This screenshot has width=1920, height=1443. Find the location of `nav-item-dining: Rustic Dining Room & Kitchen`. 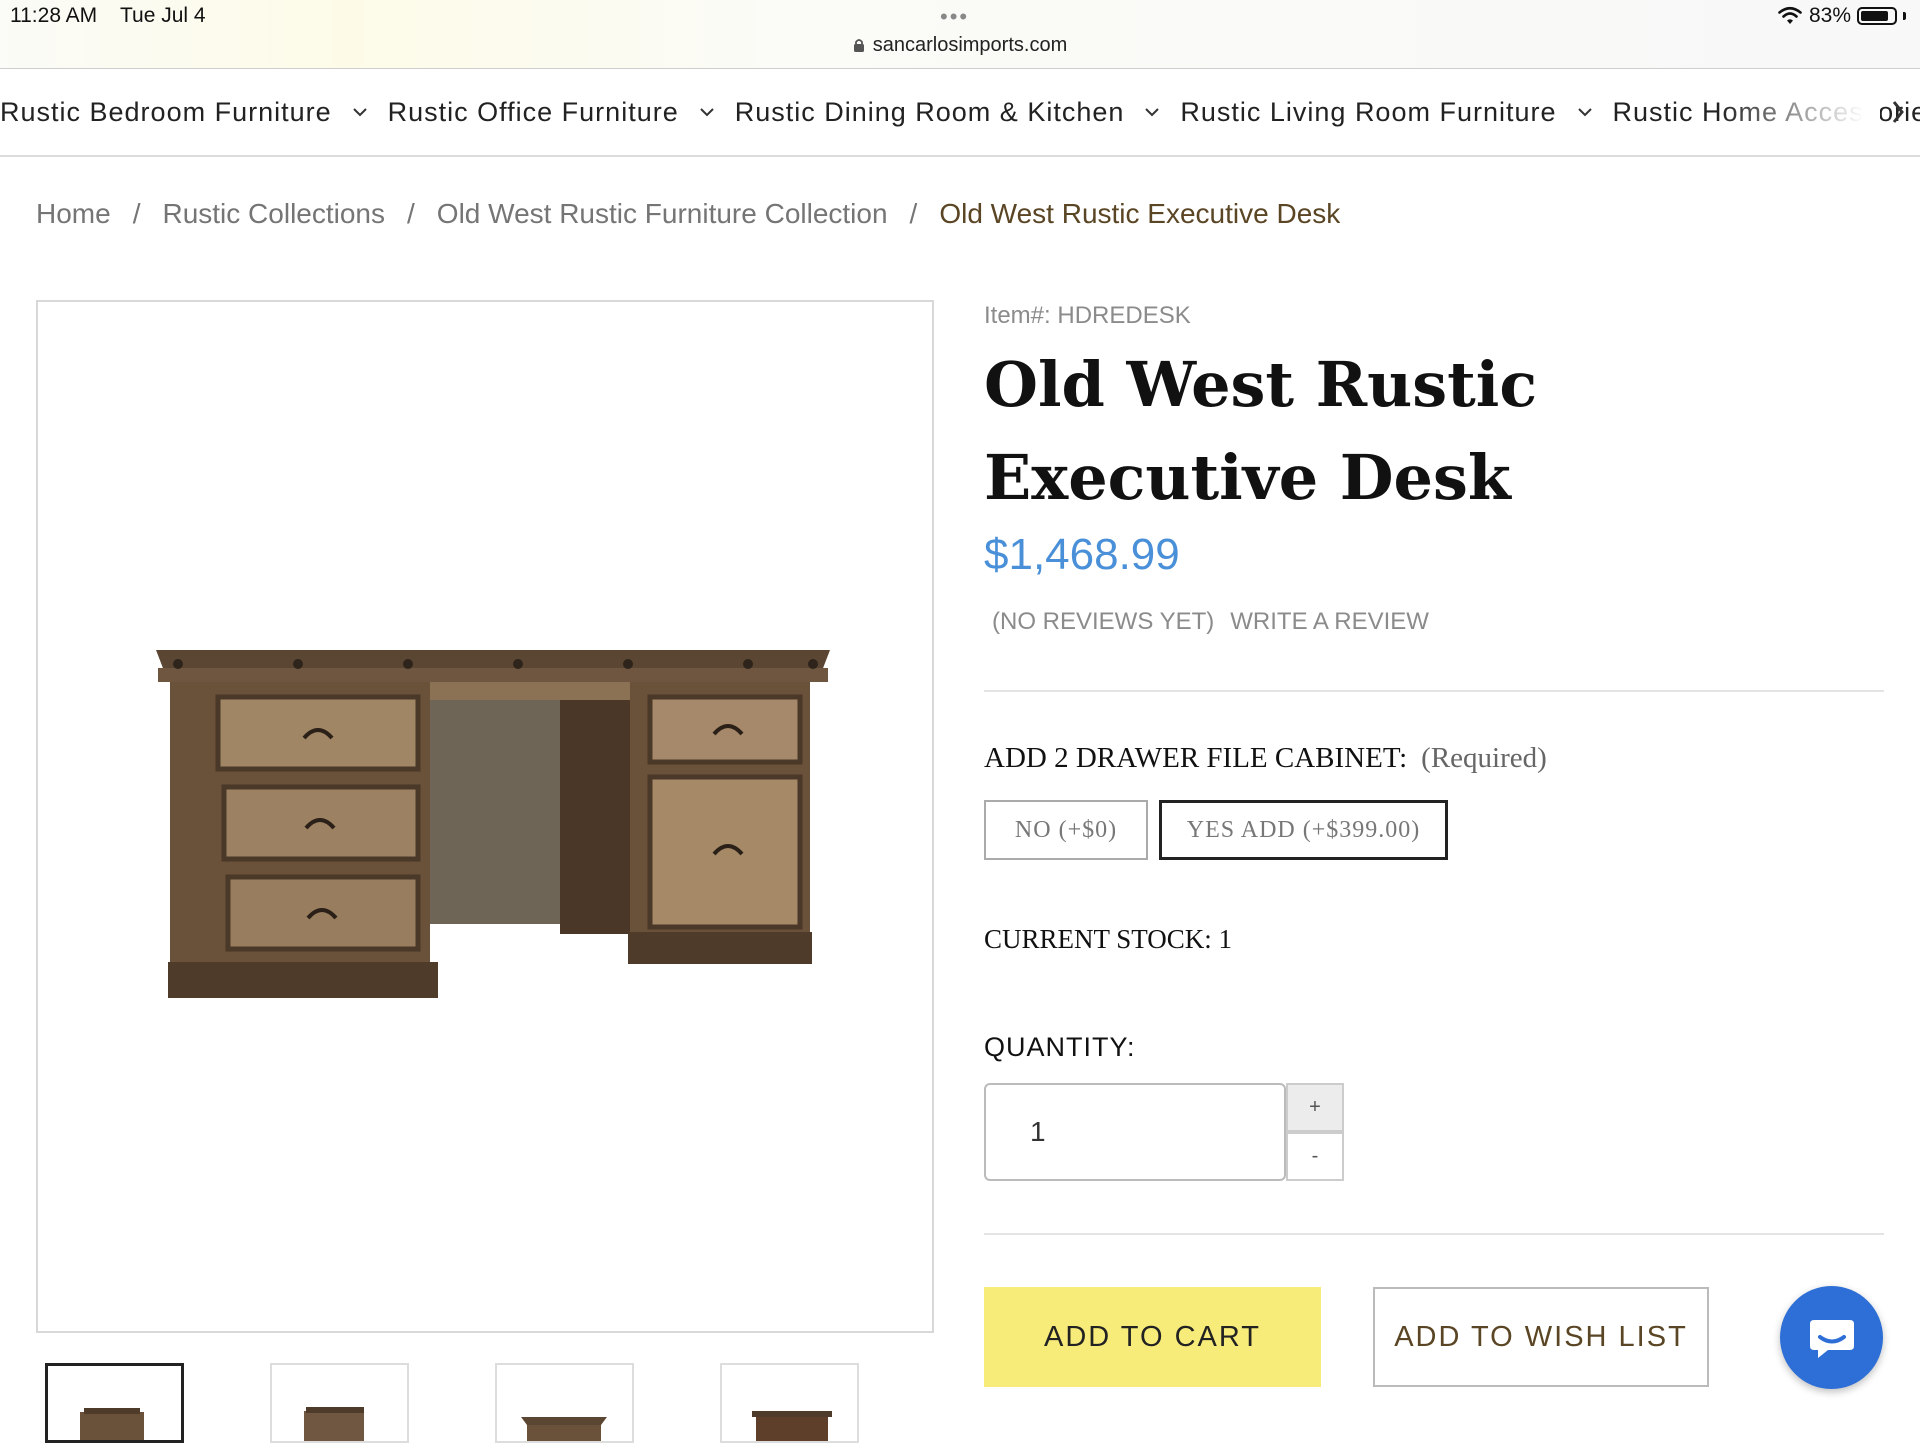

nav-item-dining: Rustic Dining Room & Kitchen is located at coordinates (958, 112).